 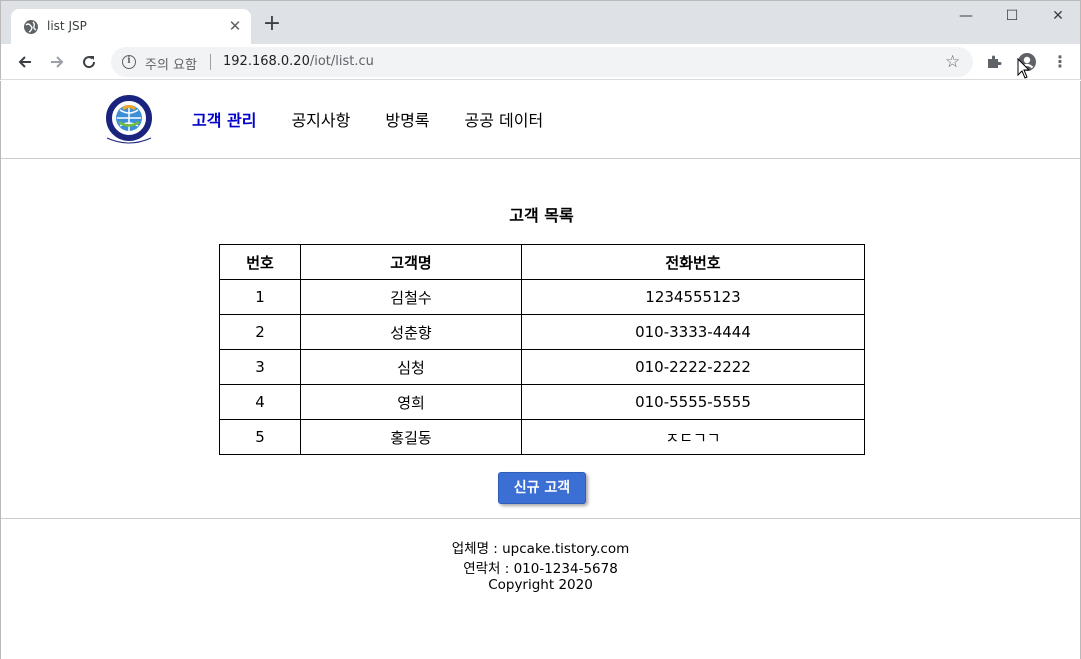 What do you see at coordinates (260, 402) in the screenshot?
I see `cell-number: 4` at bounding box center [260, 402].